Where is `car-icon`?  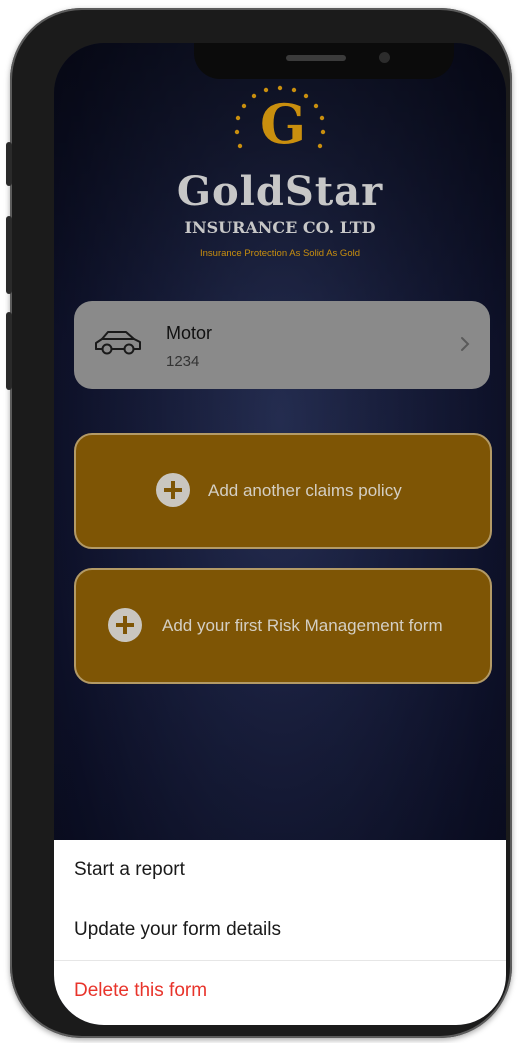 car-icon is located at coordinates (118, 343).